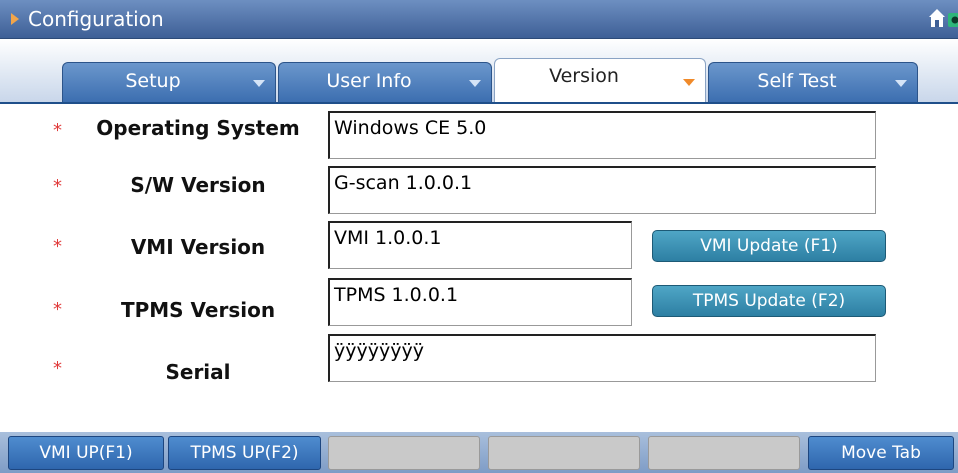  I want to click on home-icon, so click(937, 18).